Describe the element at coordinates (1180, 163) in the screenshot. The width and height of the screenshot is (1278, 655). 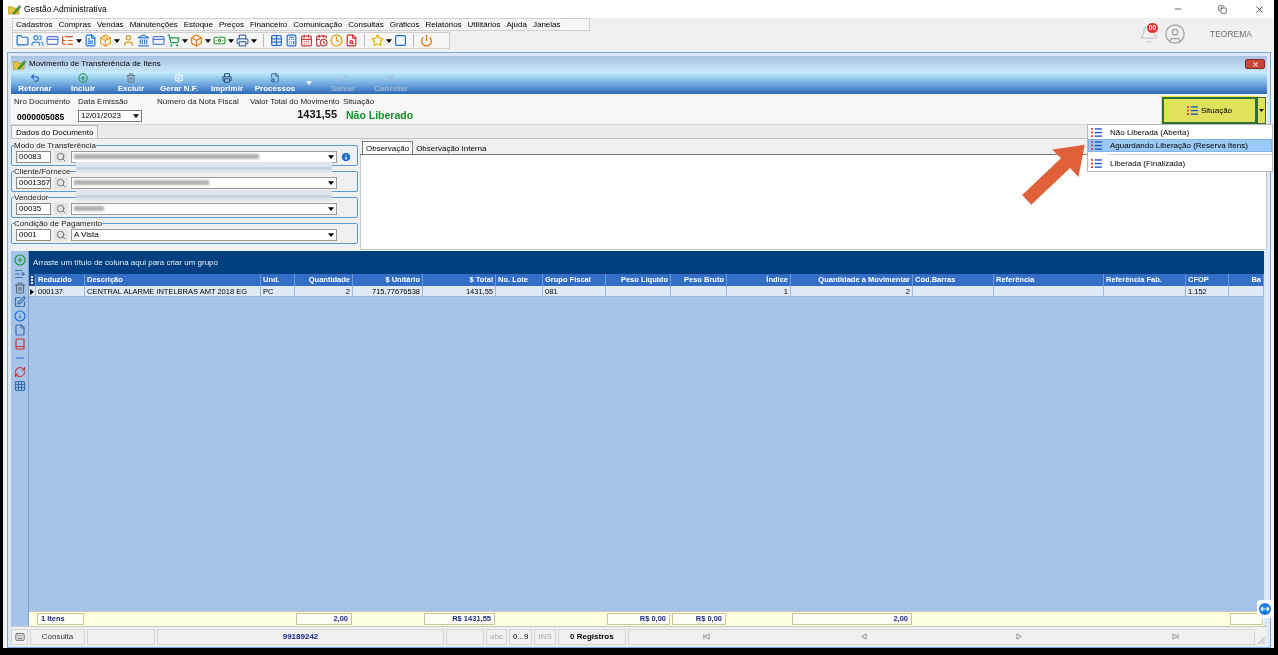
I see `menu-item: Liberada (Finalizada)` at that location.